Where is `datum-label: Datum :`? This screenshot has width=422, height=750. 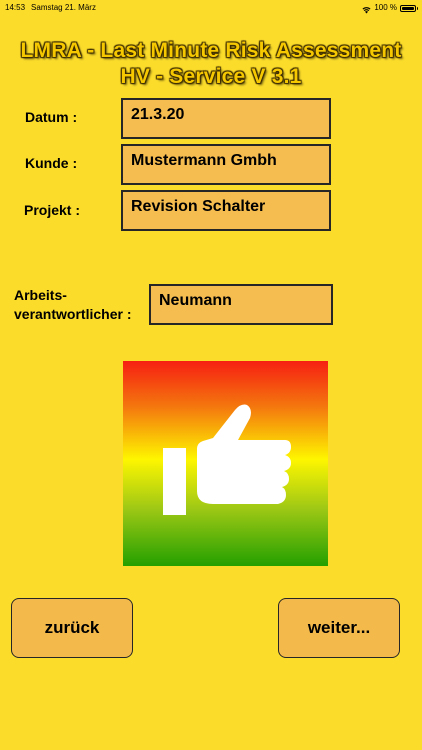
datum-label: Datum : is located at coordinates (51, 117).